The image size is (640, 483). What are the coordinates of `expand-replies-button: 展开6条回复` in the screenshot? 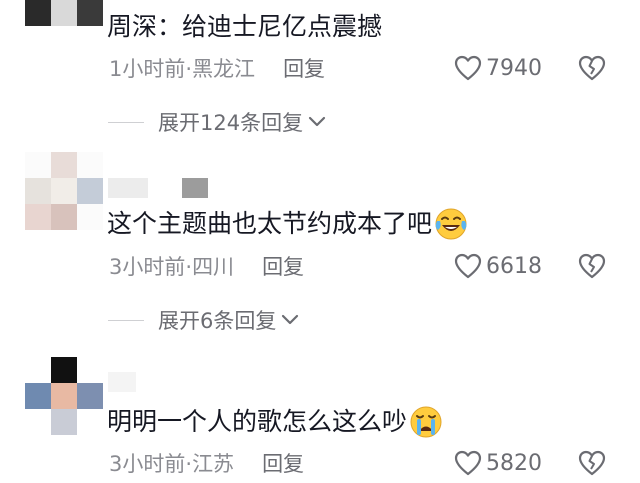 It's located at (204, 320).